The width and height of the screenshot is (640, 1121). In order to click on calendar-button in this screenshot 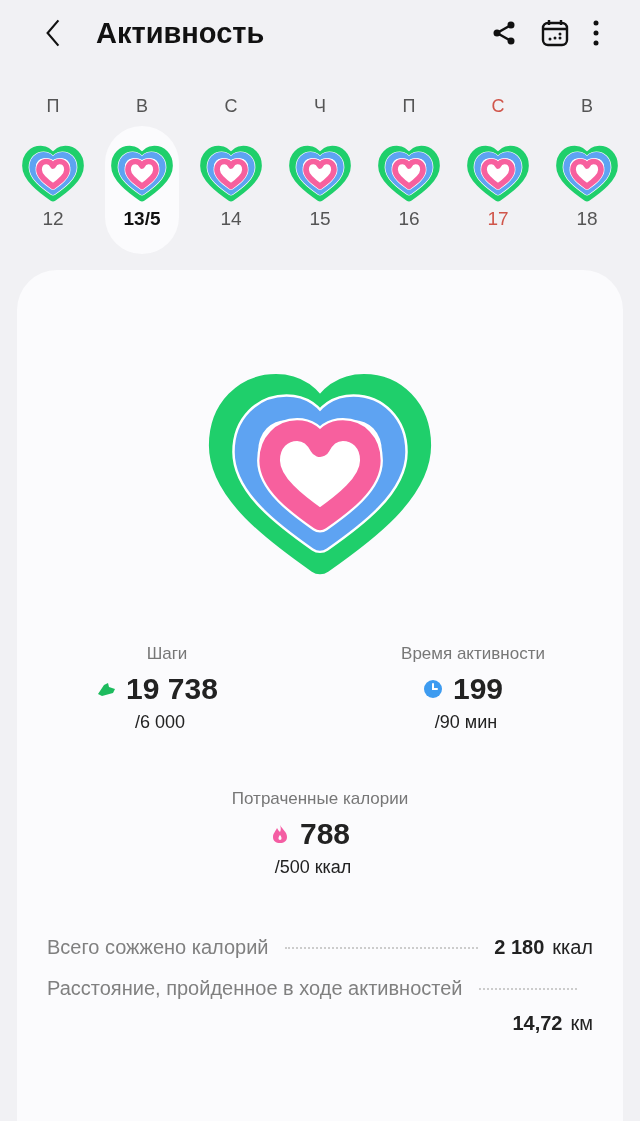, I will do `click(555, 33)`.